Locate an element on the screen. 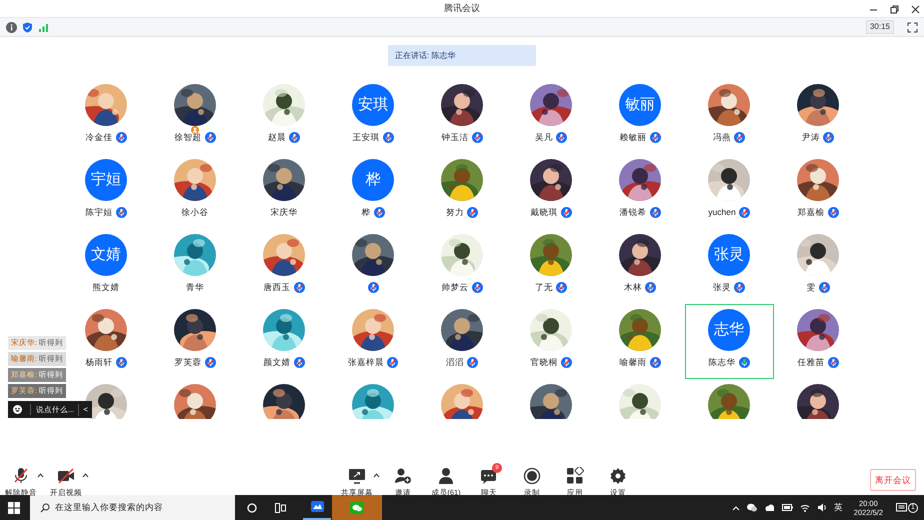  participant-name: 滔滔 is located at coordinates (455, 362).